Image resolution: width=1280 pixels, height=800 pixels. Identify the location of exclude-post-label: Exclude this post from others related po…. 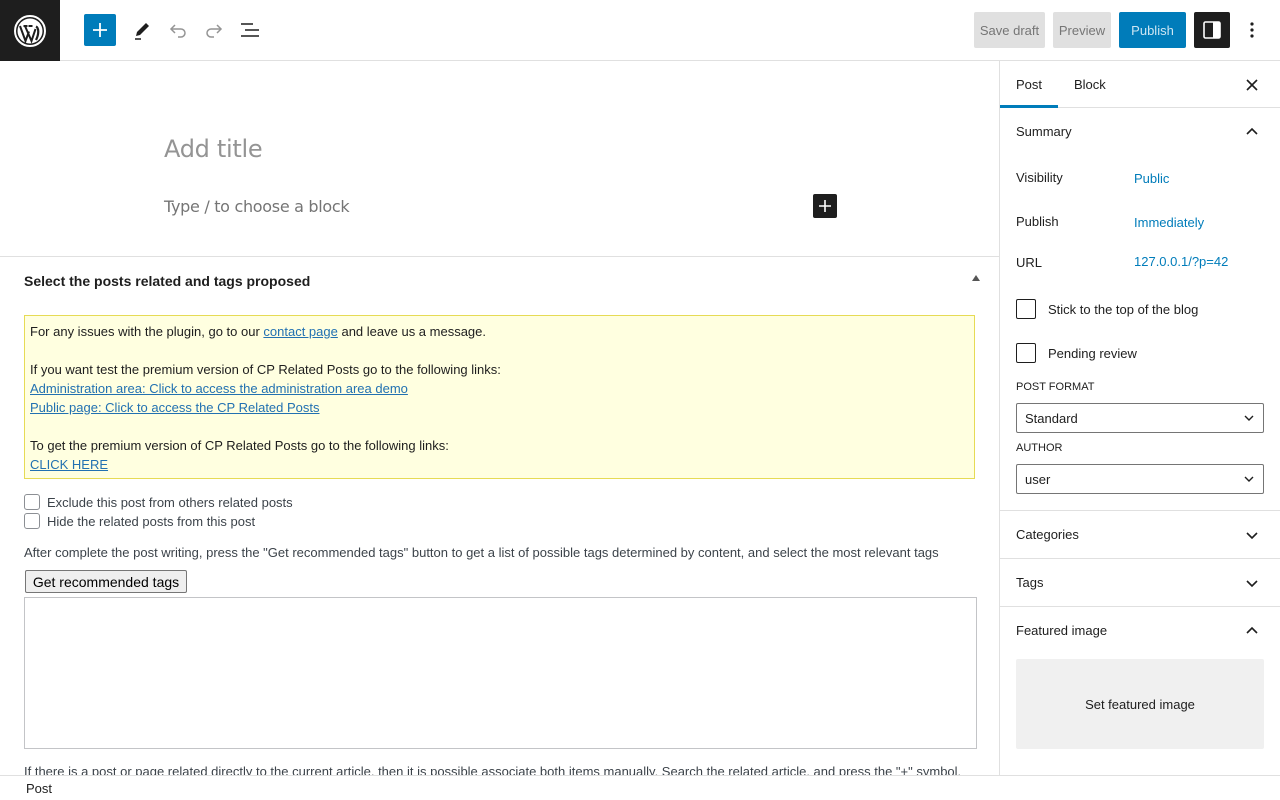
(170, 502).